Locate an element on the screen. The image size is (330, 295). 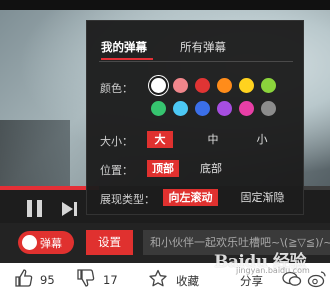
size-option-large: 大 is located at coordinates (160, 139).